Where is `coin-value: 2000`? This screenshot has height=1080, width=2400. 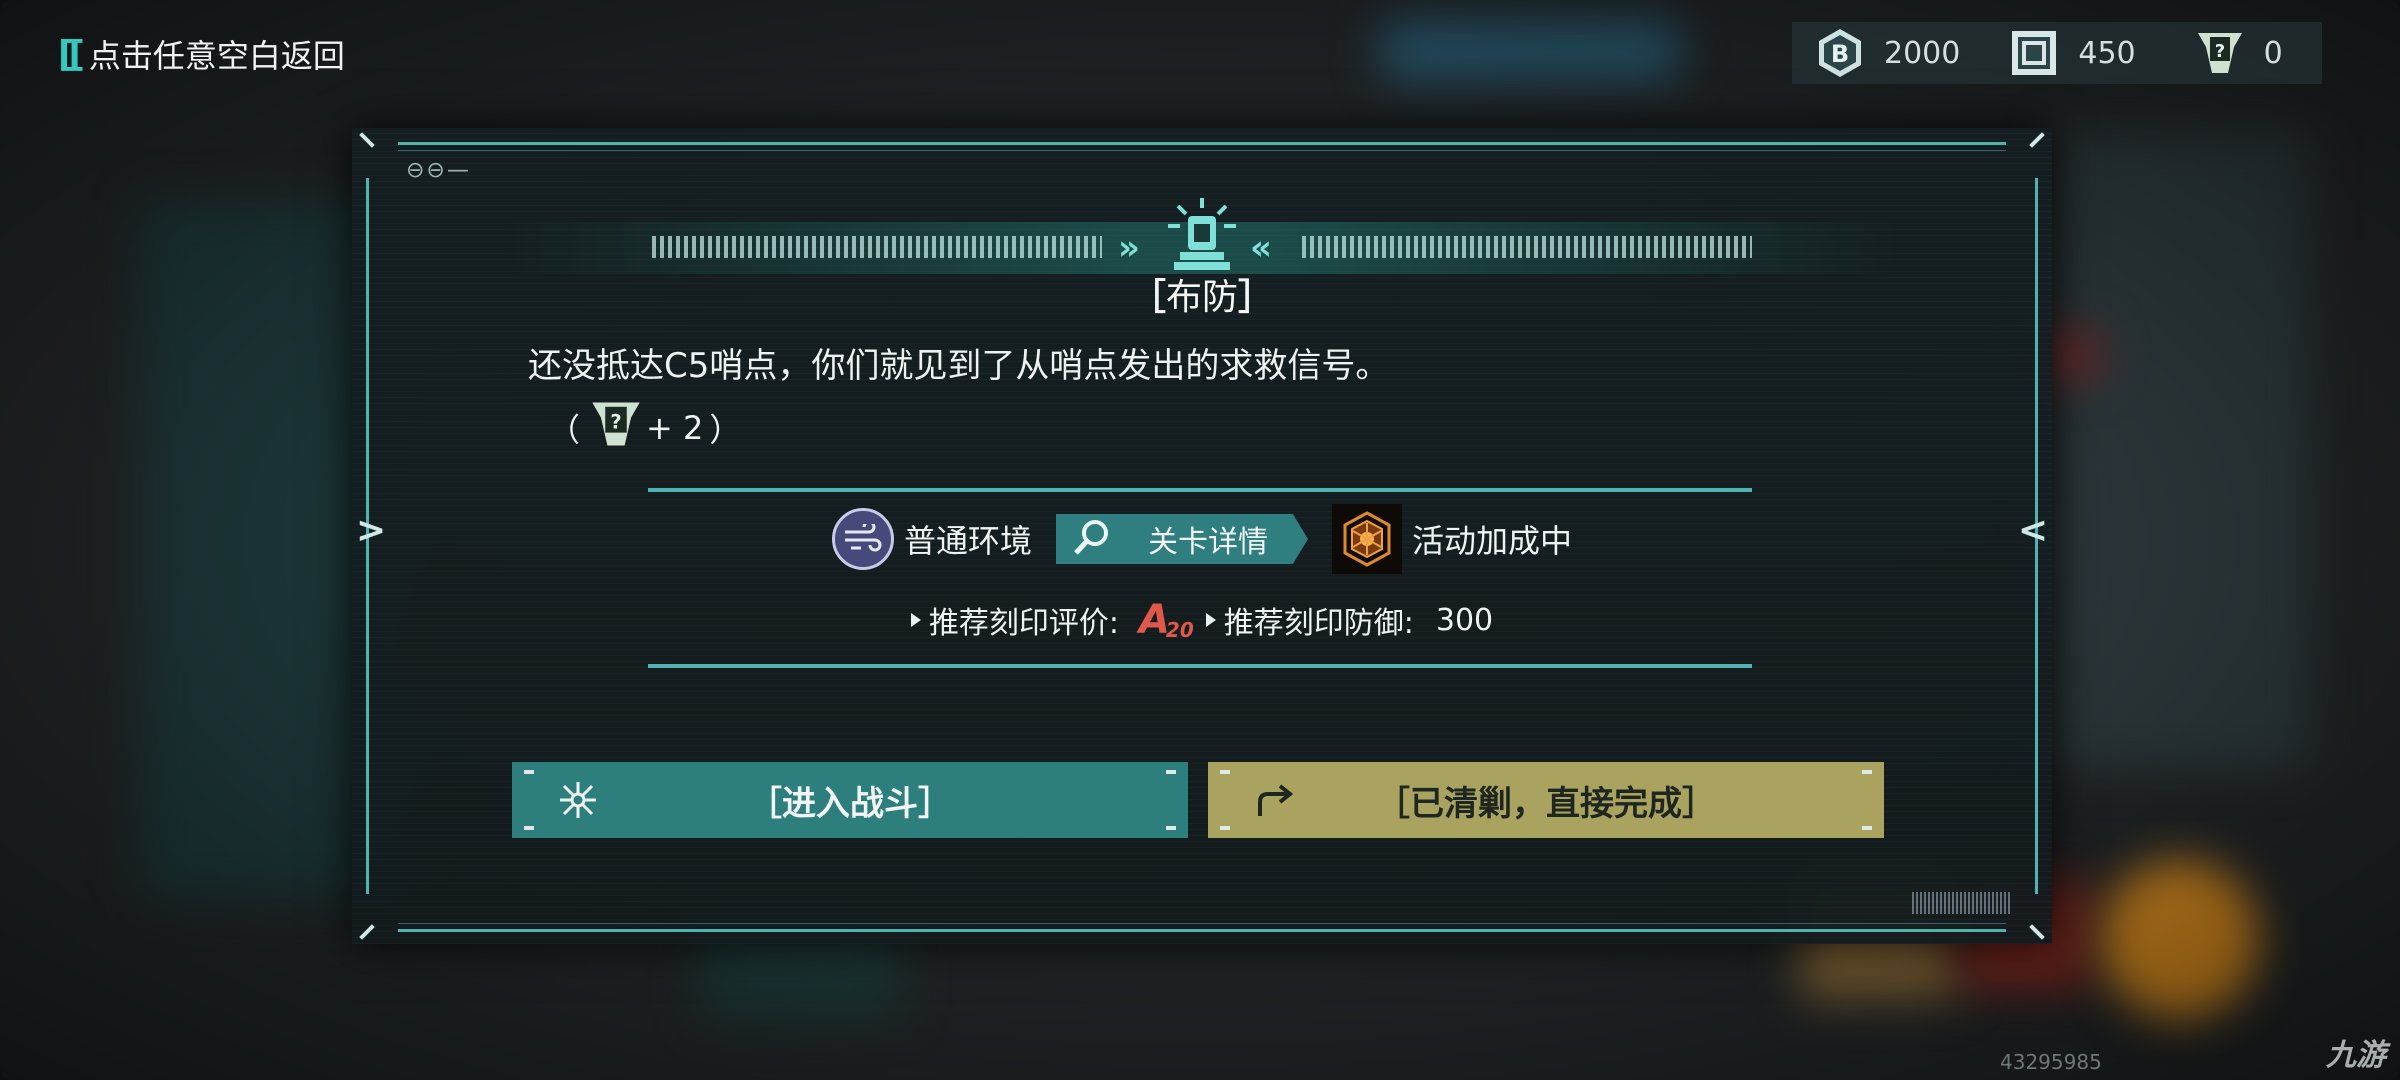 coin-value: 2000 is located at coordinates (1922, 53).